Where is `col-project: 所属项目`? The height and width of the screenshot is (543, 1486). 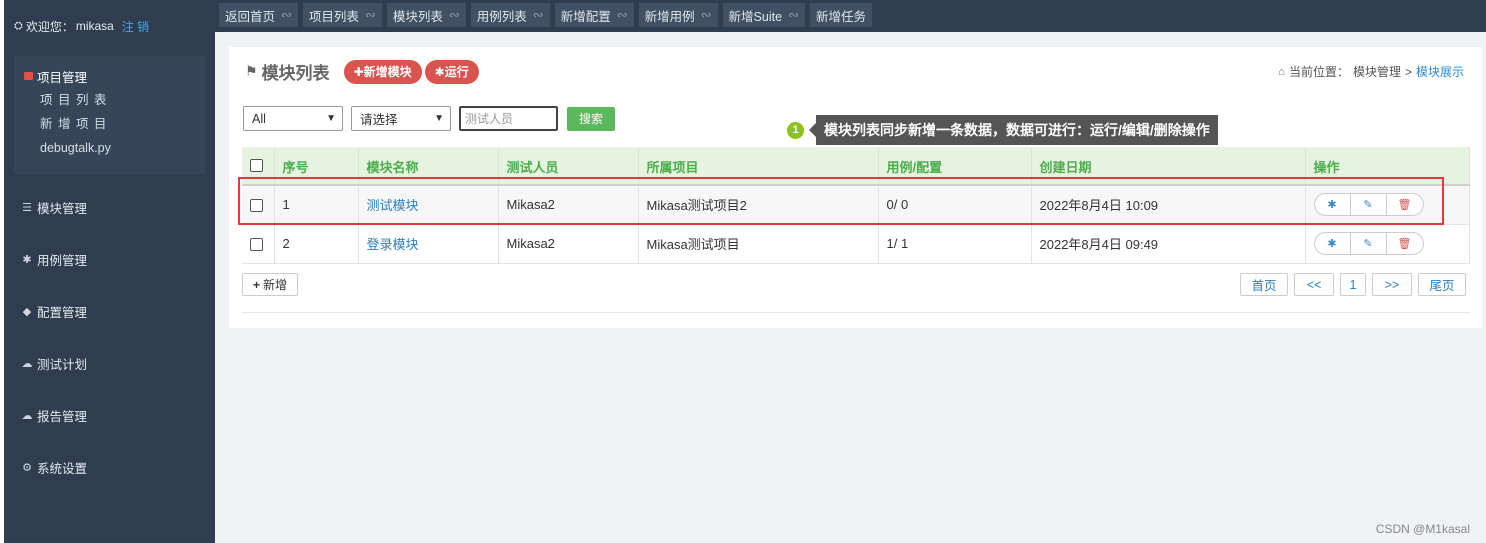 col-project: 所属项目 is located at coordinates (758, 166).